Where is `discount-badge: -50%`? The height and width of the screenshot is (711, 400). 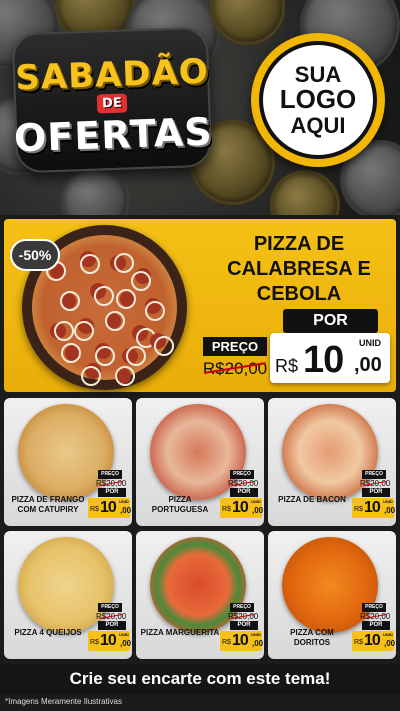 discount-badge: -50% is located at coordinates (35, 255).